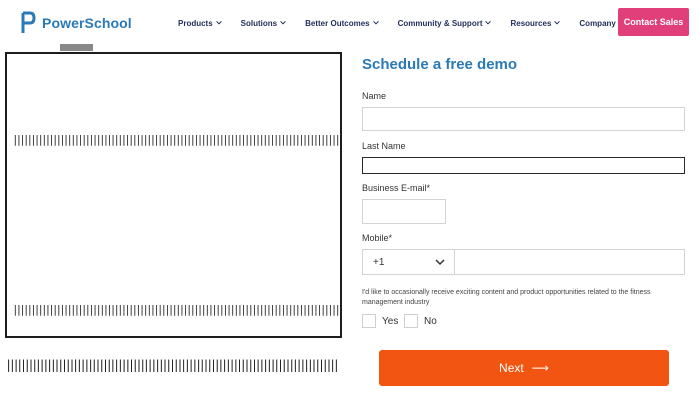  What do you see at coordinates (409, 262) in the screenshot?
I see `country-code-select: +1` at bounding box center [409, 262].